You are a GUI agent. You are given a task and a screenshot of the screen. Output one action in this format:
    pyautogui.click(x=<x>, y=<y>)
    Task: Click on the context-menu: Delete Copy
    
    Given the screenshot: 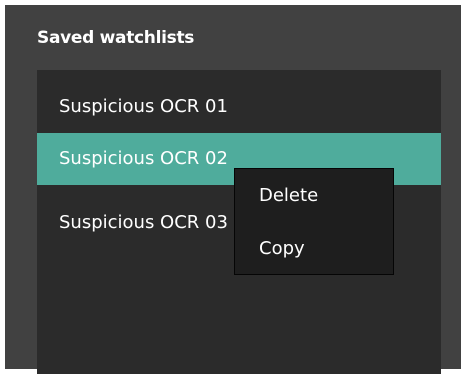 What is the action you would take?
    pyautogui.click(x=314, y=221)
    